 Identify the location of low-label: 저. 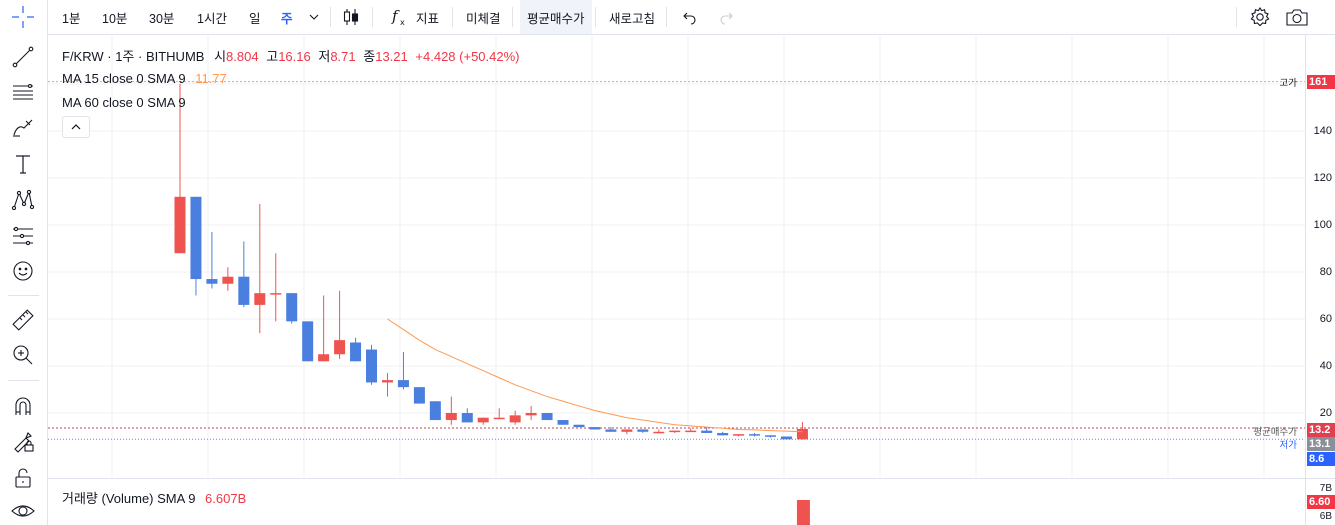
(324, 56).